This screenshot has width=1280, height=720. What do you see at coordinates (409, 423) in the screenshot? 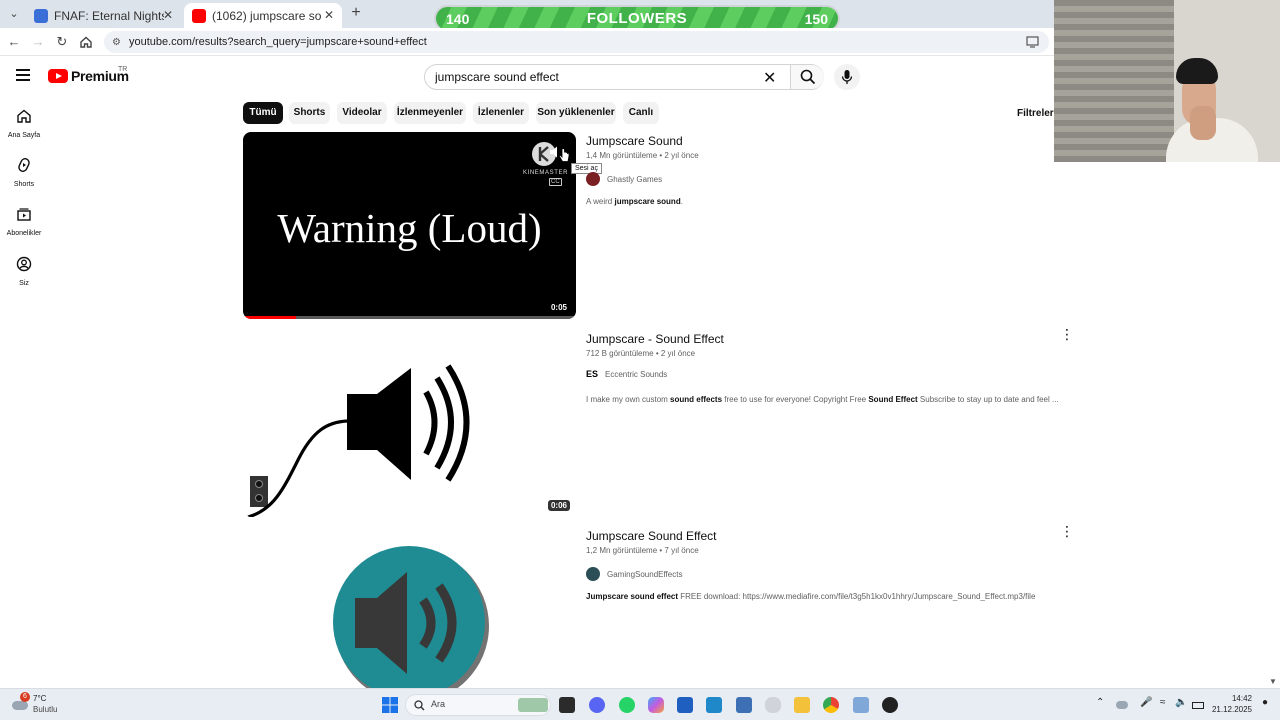
I see `video-thumbnail: 0:06` at bounding box center [409, 423].